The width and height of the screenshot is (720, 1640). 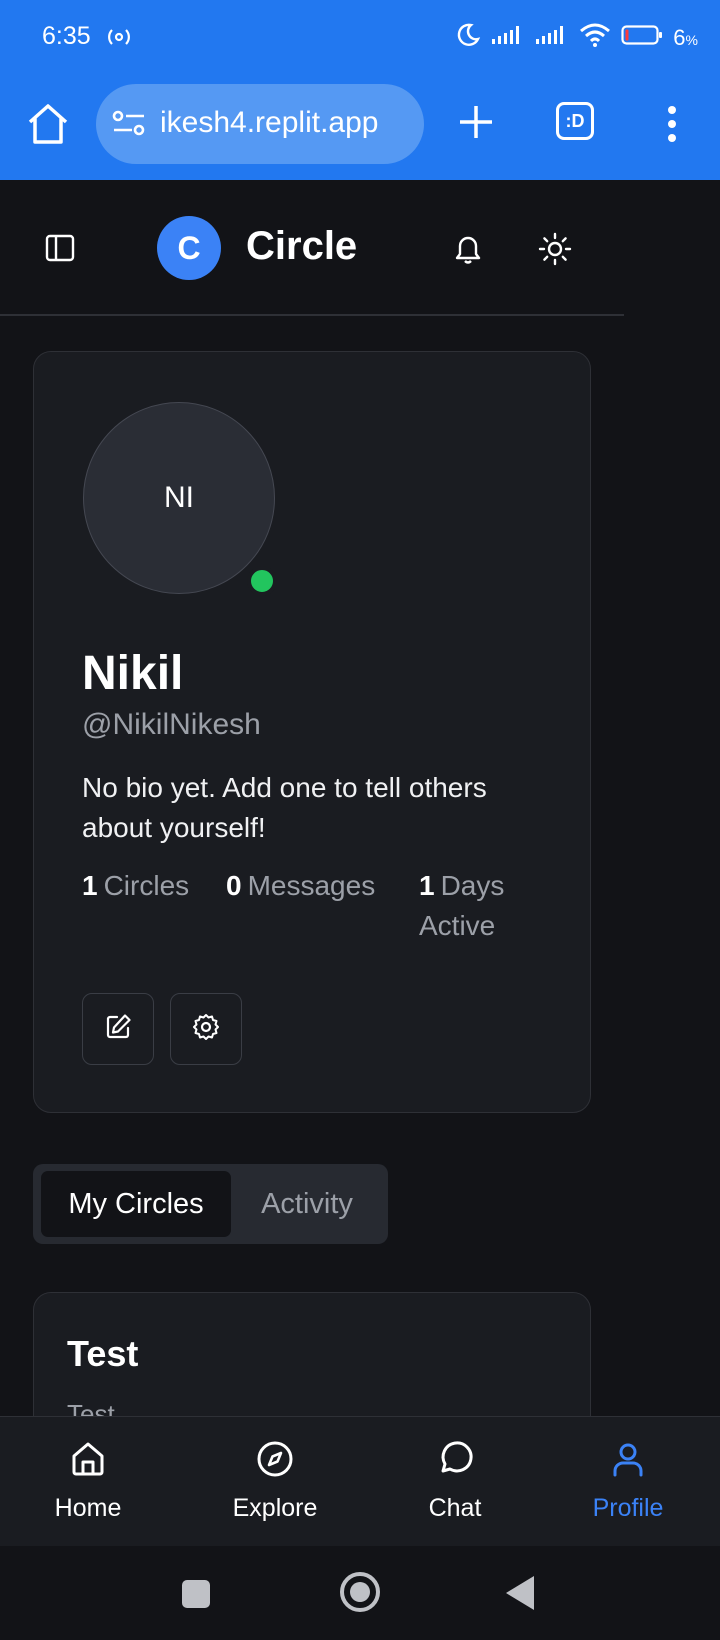 What do you see at coordinates (129, 125) in the screenshot?
I see `site-settings-icon` at bounding box center [129, 125].